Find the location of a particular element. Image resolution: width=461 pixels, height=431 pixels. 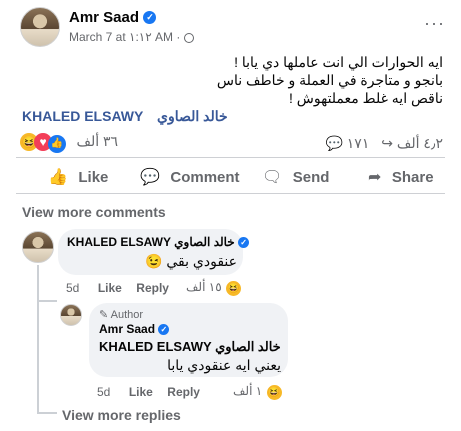

share-arrow-icon: ↪ is located at coordinates (387, 143).